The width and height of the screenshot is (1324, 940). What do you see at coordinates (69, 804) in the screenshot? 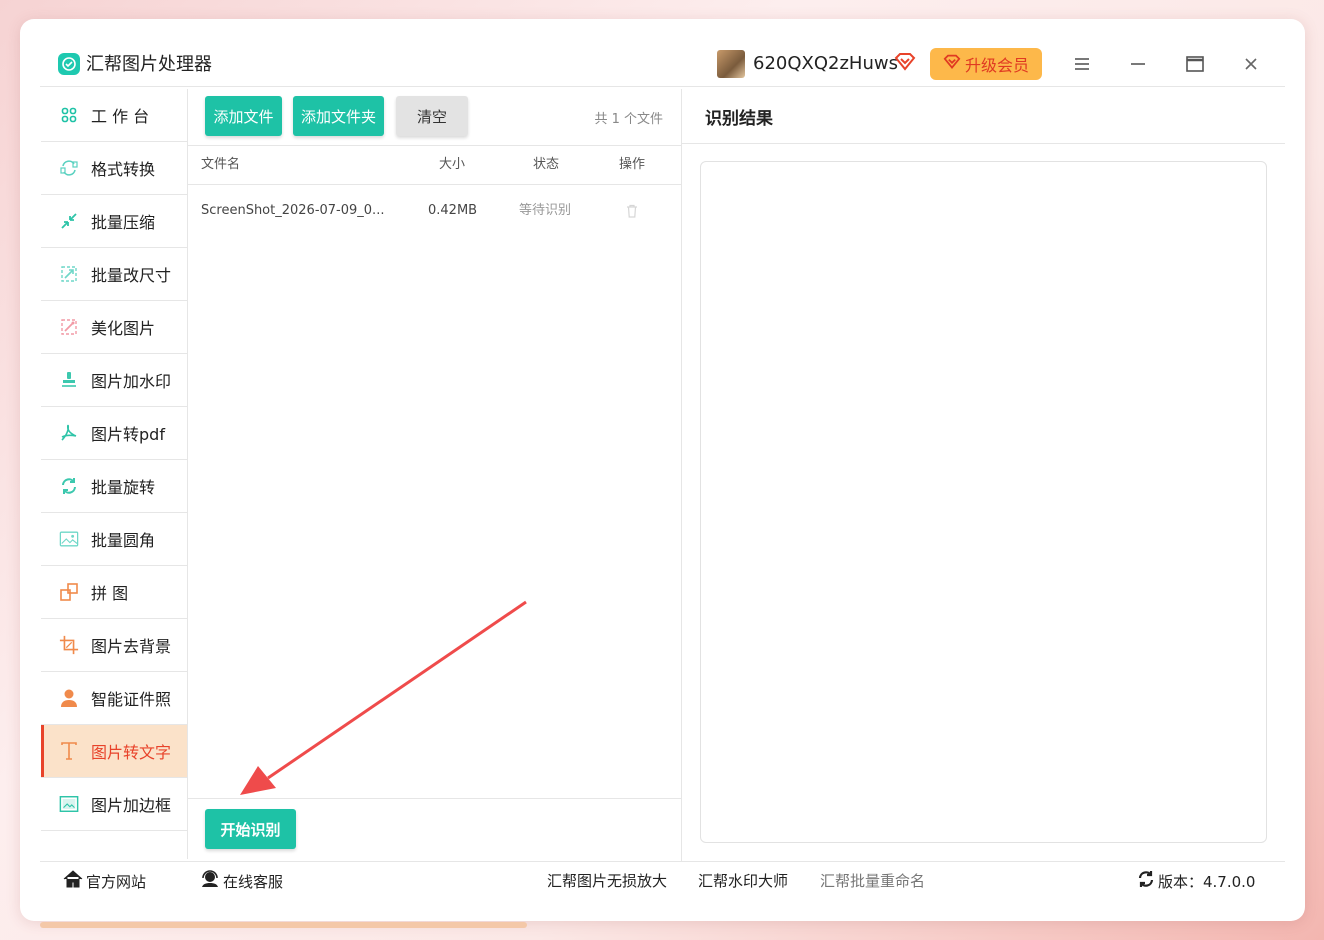
I see `frame-icon` at bounding box center [69, 804].